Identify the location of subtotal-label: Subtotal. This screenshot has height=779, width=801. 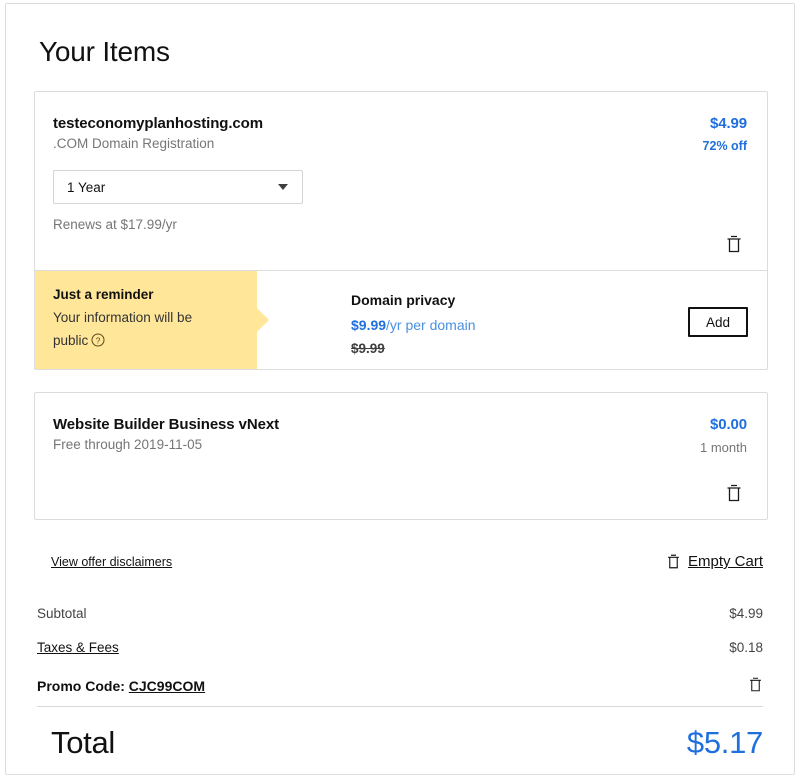
(62, 613).